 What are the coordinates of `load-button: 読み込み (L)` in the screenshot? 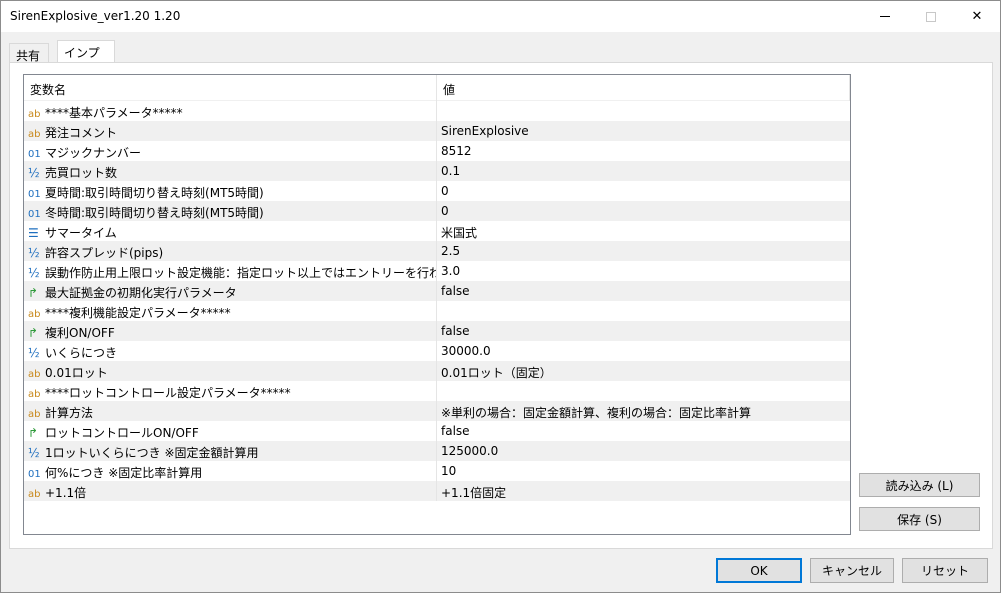 It's located at (919, 485).